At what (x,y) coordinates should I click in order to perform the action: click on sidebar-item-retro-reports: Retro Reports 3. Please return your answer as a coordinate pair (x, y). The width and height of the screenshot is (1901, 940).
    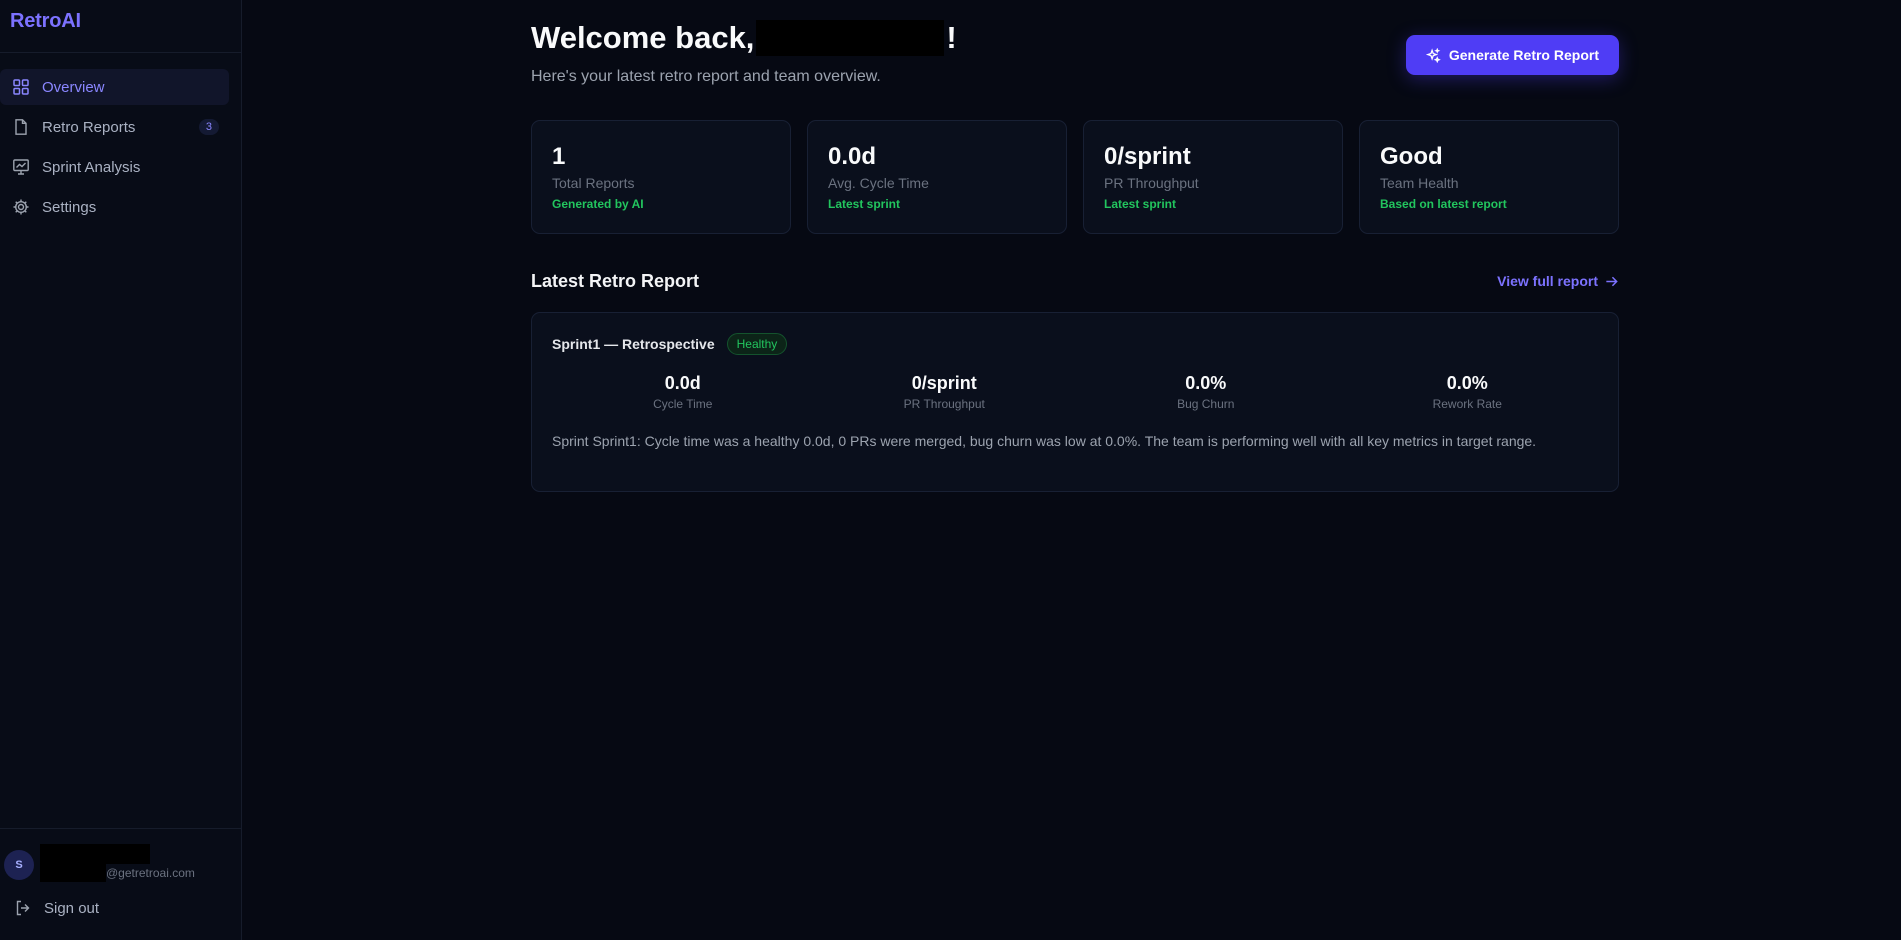
    Looking at the image, I should click on (114, 127).